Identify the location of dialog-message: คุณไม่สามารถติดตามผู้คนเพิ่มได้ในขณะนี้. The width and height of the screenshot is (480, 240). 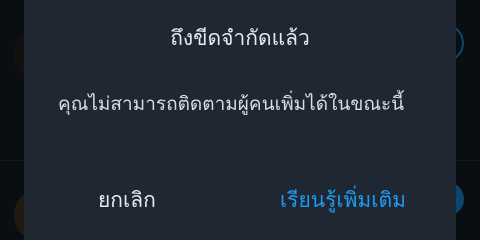
(231, 104).